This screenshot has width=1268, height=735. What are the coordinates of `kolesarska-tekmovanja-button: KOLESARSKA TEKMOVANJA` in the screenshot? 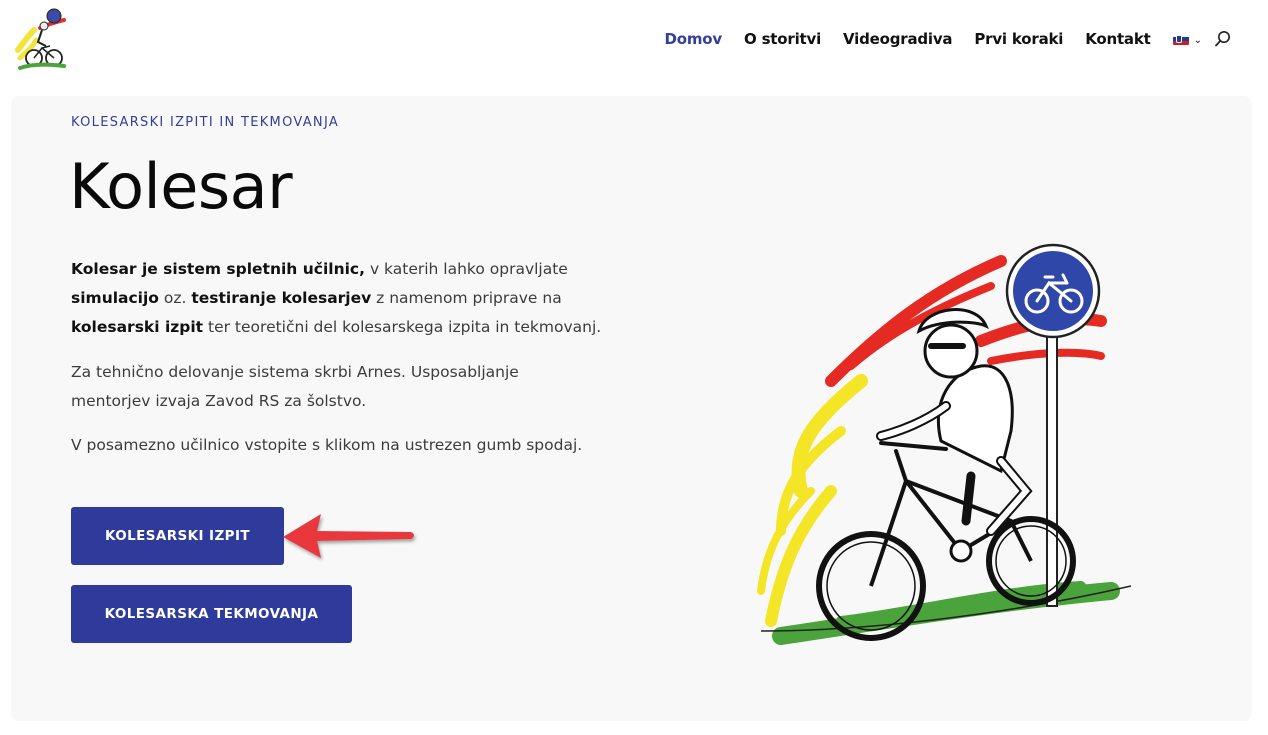 It's located at (211, 614).